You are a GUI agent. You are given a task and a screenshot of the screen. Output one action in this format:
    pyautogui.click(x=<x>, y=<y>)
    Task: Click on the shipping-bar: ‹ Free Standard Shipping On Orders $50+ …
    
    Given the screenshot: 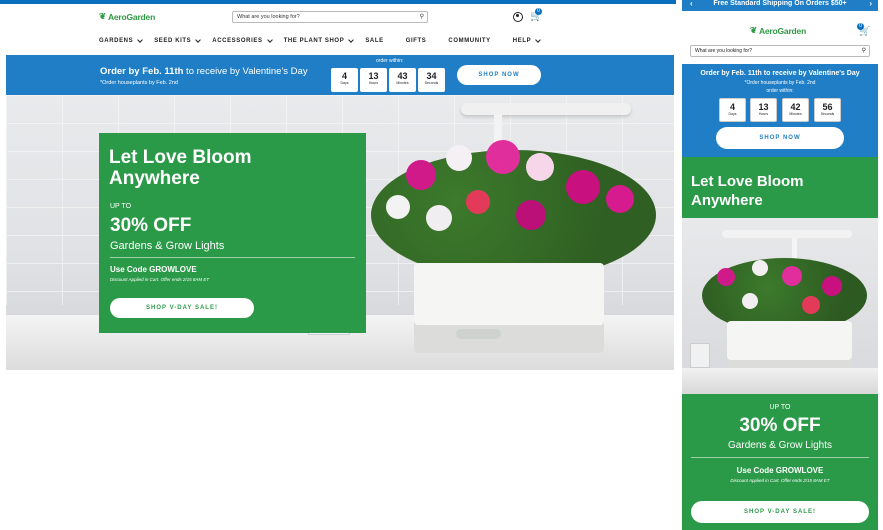 What is the action you would take?
    pyautogui.click(x=780, y=5)
    